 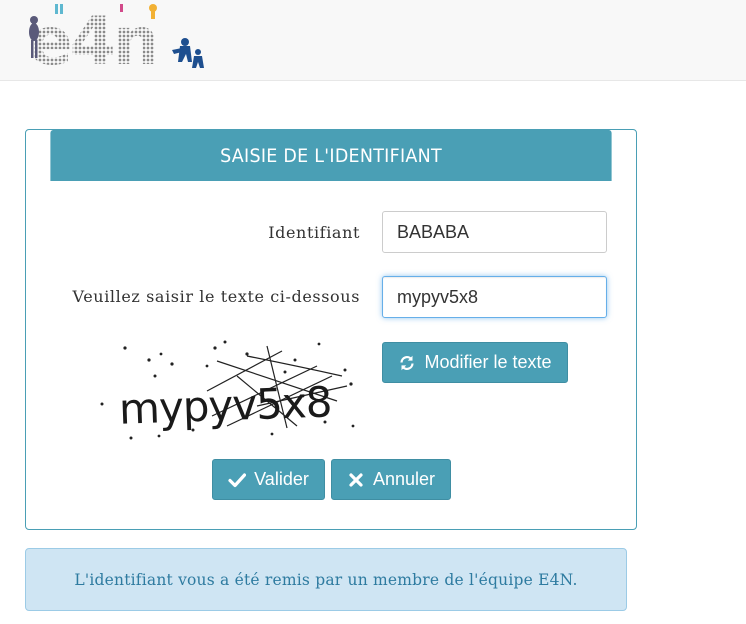 I want to click on cancel-button: Annuler, so click(x=391, y=479).